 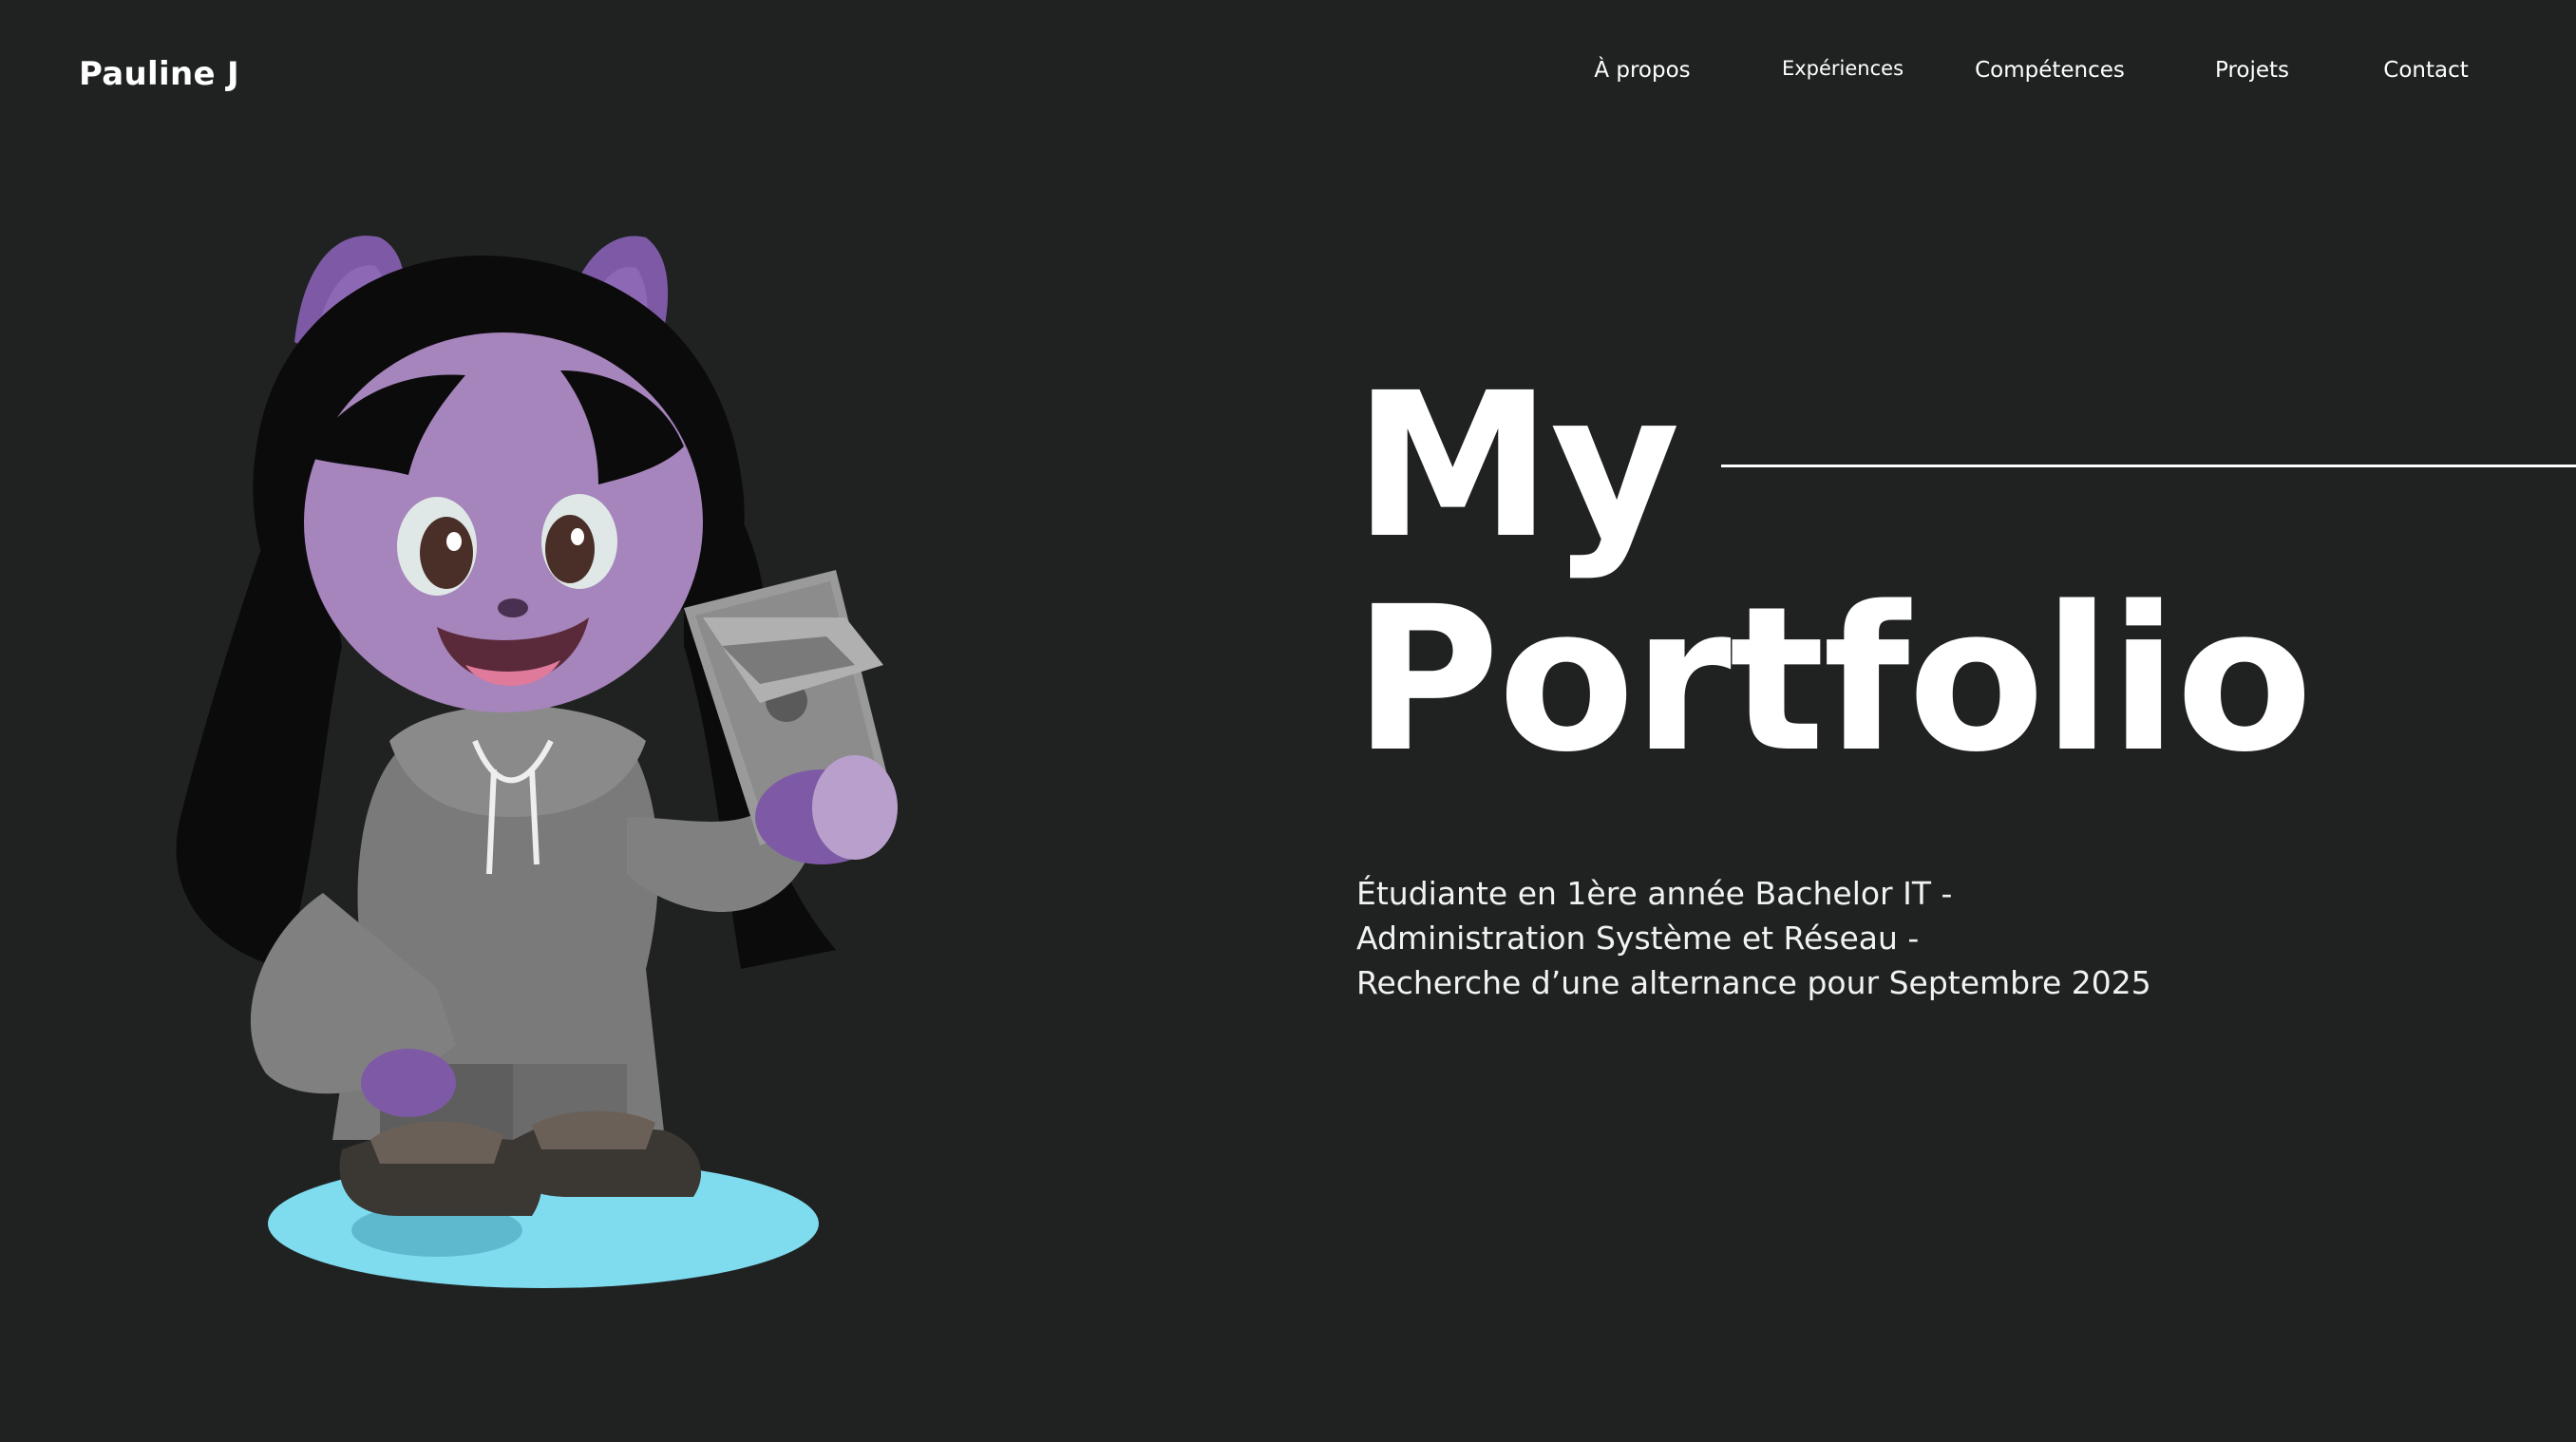 I want to click on hero-subtitle-line: Étudiante en 1ère année Bachelor IT -, so click(x=1654, y=893).